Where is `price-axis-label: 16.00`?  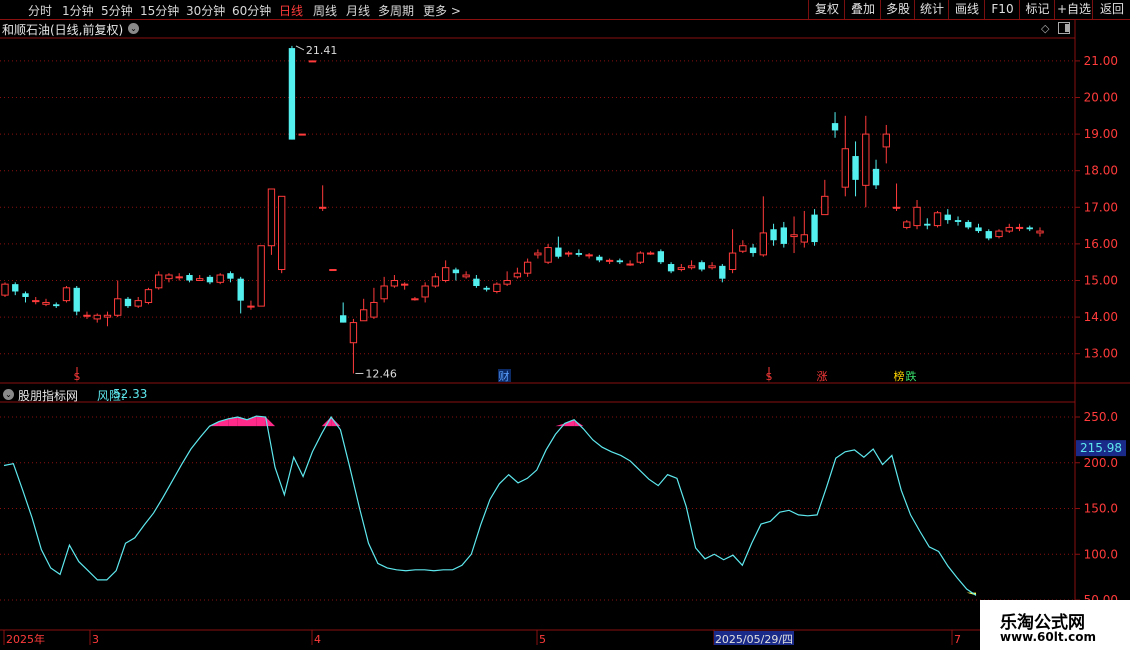 price-axis-label: 16.00 is located at coordinates (1101, 244).